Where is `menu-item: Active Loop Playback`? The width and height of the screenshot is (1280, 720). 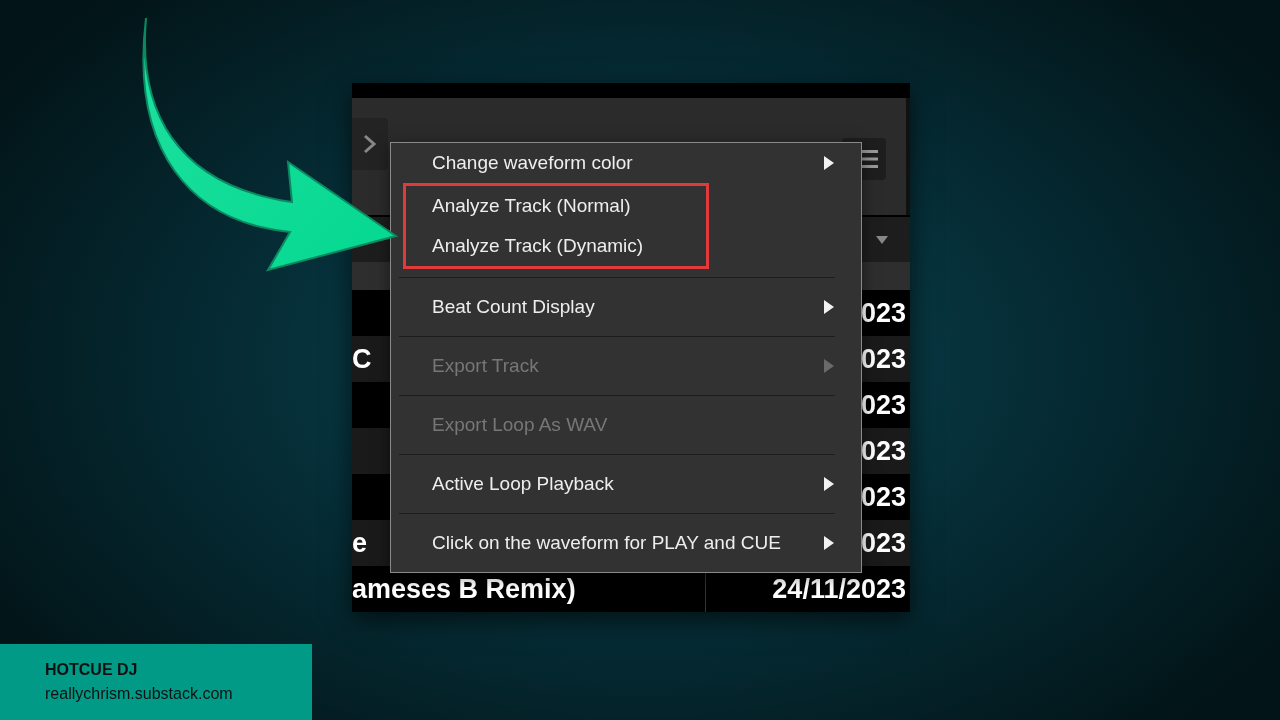
menu-item: Active Loop Playback is located at coordinates (626, 484).